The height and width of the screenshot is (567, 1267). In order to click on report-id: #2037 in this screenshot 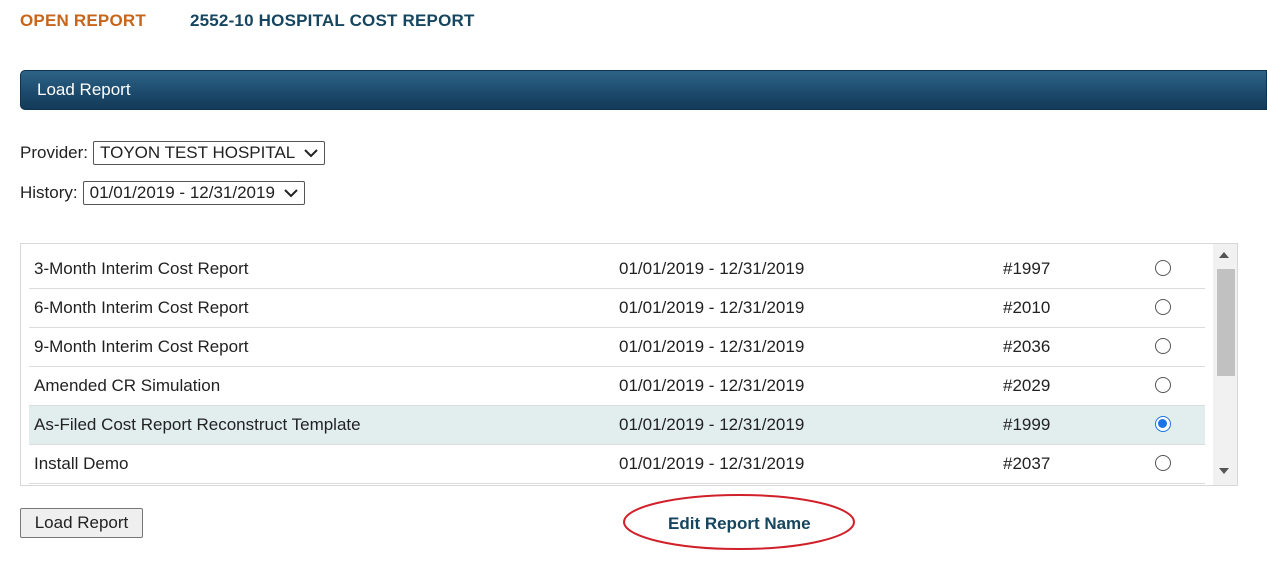, I will do `click(1027, 463)`.